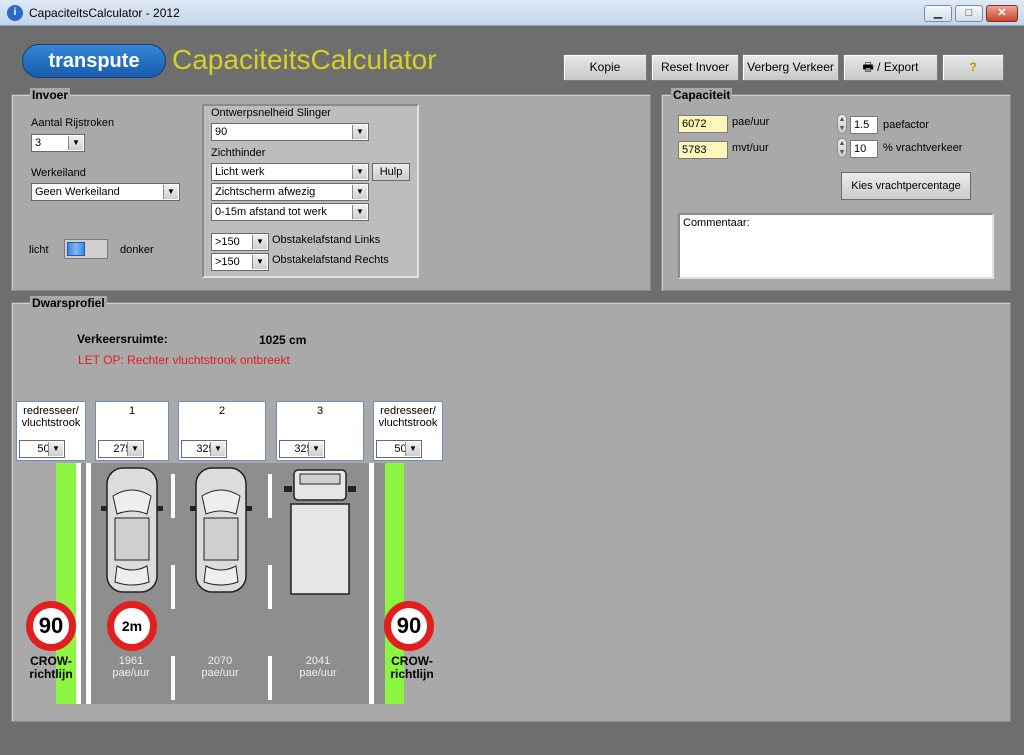  What do you see at coordinates (371, 583) in the screenshot?
I see `right-edge-line` at bounding box center [371, 583].